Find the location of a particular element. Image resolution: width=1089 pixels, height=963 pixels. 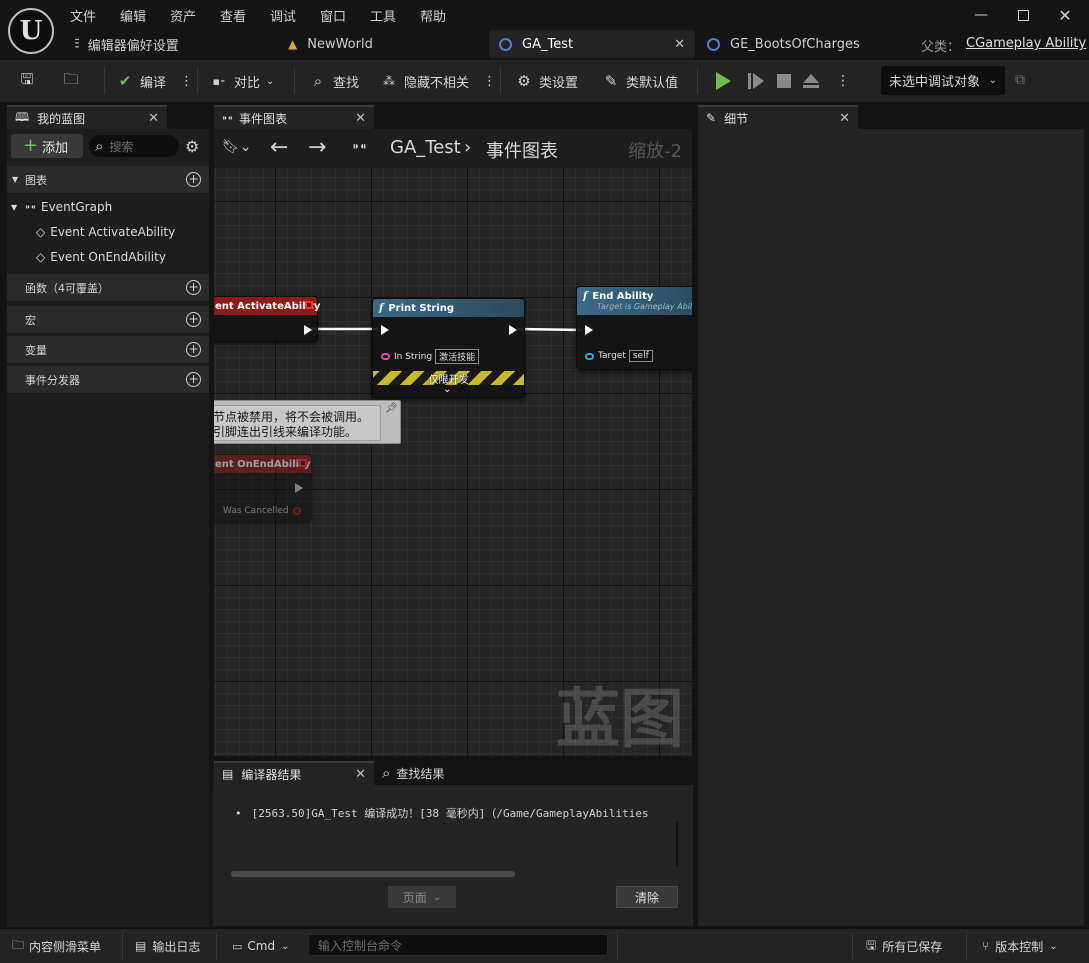

back-arrow-icon: ← is located at coordinates (279, 147).